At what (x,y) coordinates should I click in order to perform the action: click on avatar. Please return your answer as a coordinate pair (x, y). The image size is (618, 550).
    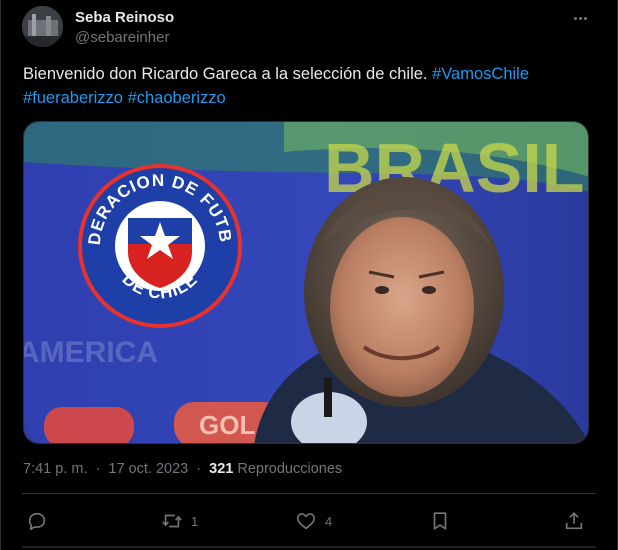
    Looking at the image, I should click on (42, 26).